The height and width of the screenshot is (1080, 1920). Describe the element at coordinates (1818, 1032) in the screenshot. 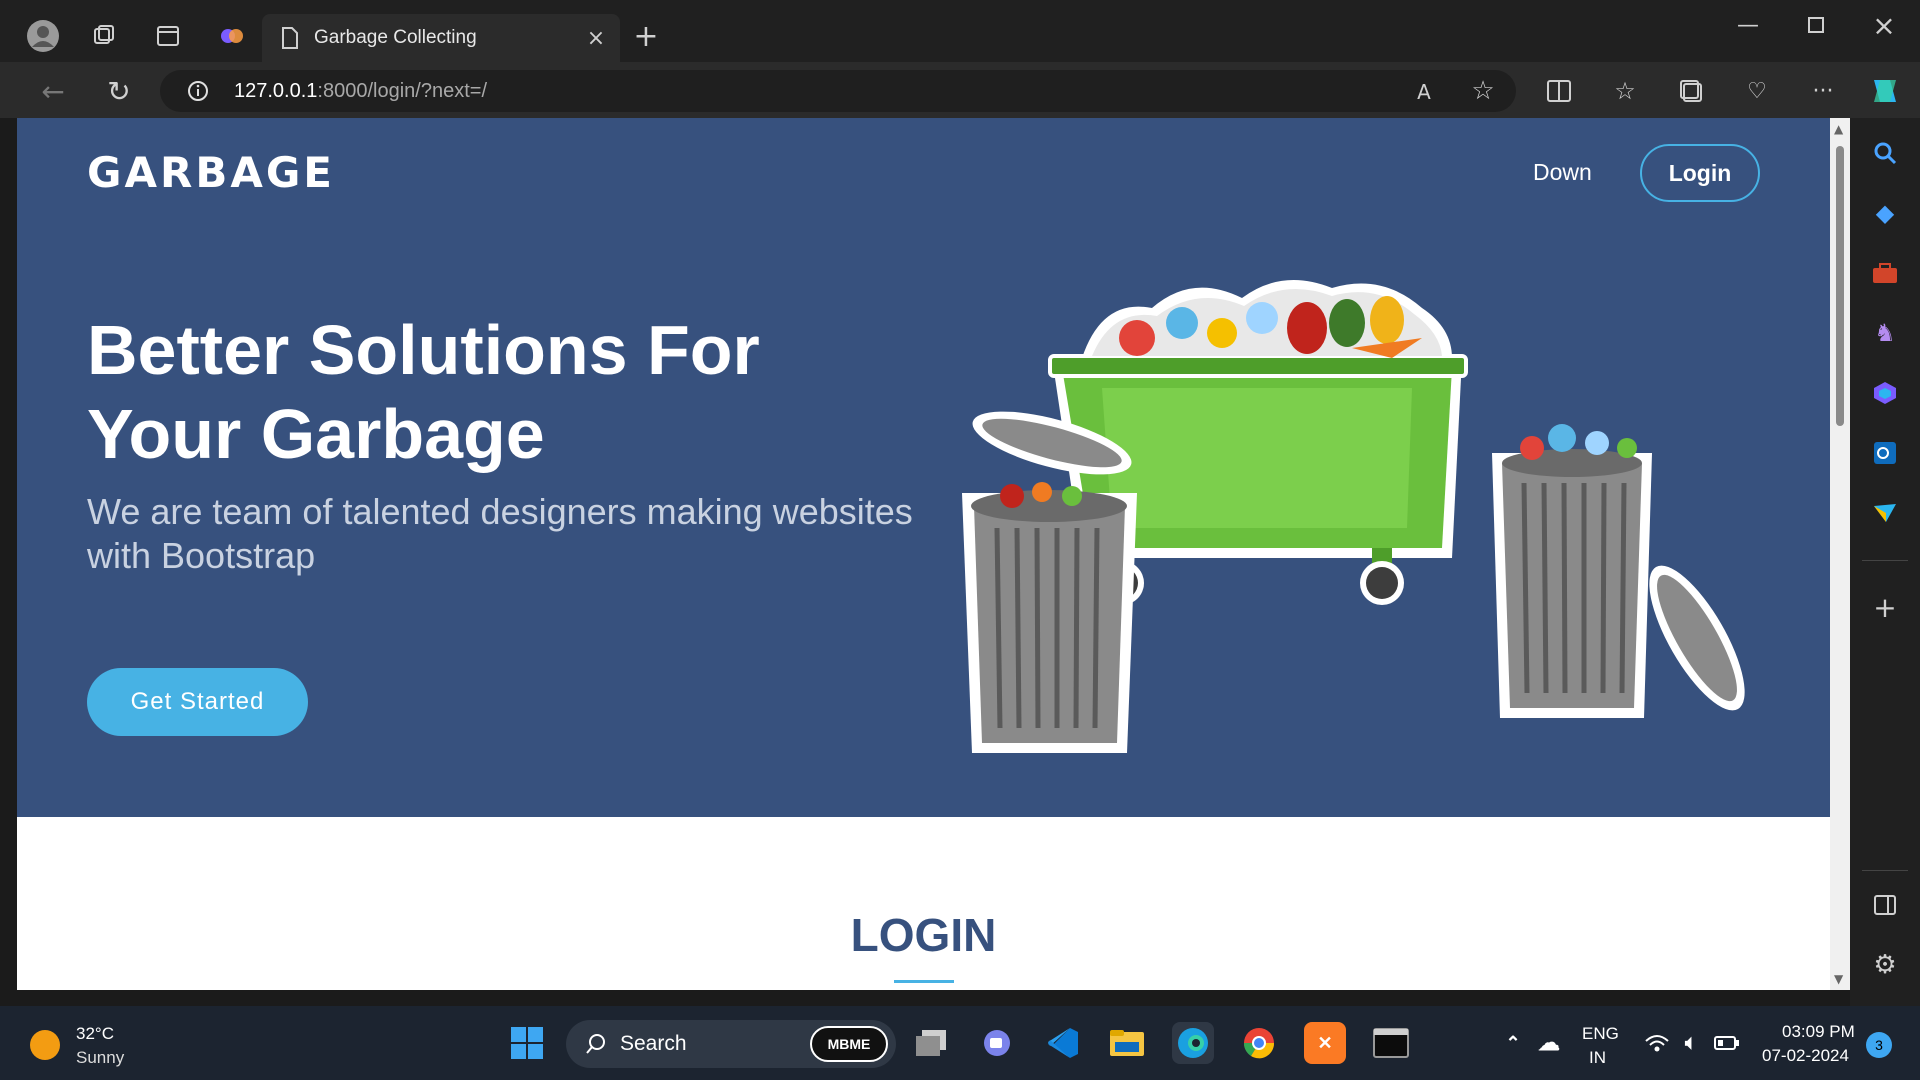

I see `clock-time: 03:09 PM` at that location.